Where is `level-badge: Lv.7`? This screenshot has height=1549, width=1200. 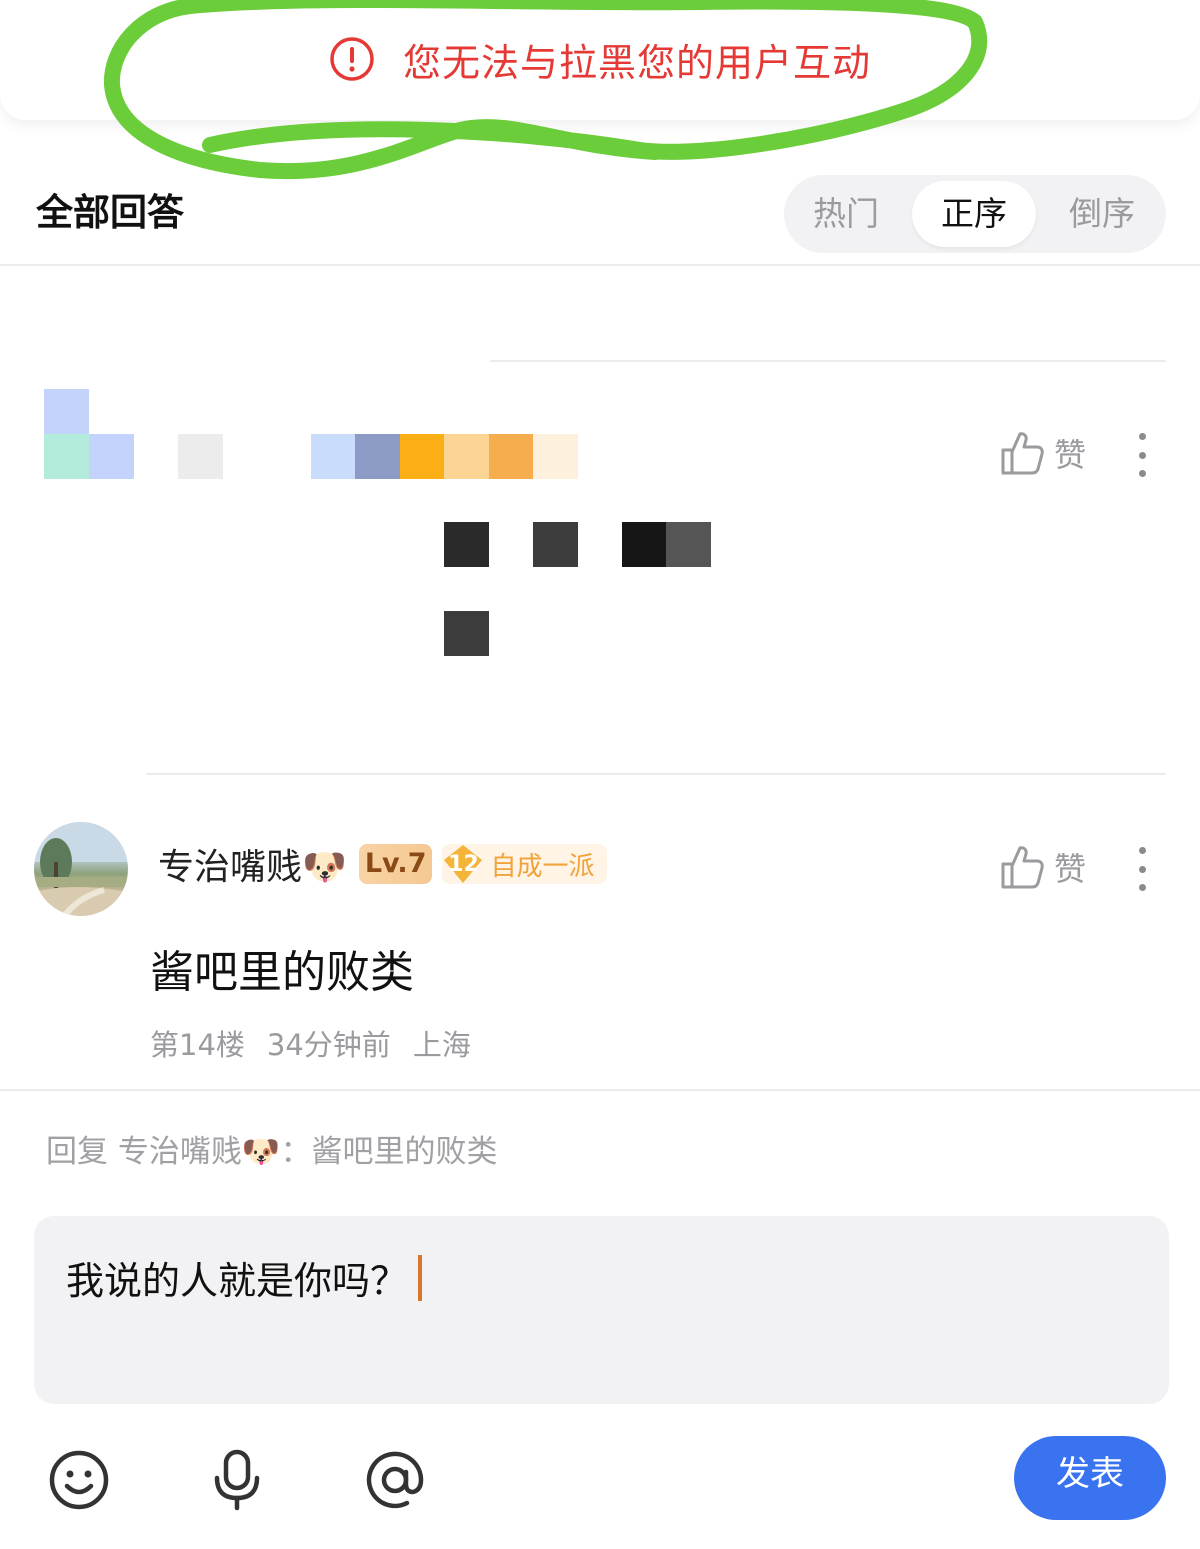
level-badge: Lv.7 is located at coordinates (395, 864).